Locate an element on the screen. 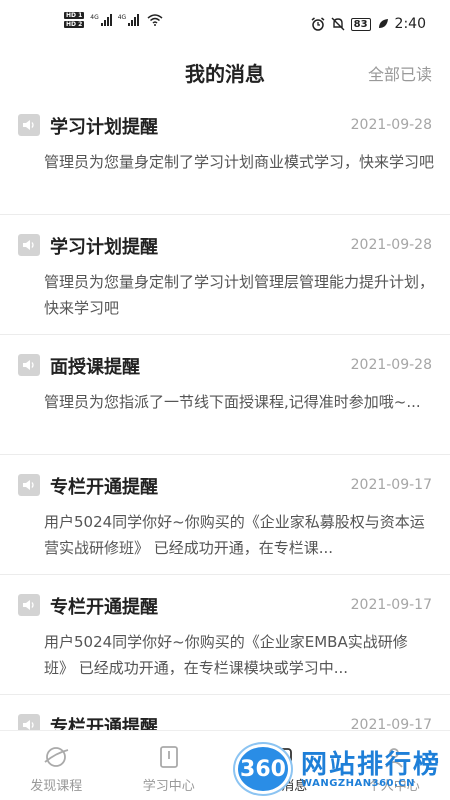 The height and width of the screenshot is (800, 450). status-right: 83 2:40 is located at coordinates (368, 24).